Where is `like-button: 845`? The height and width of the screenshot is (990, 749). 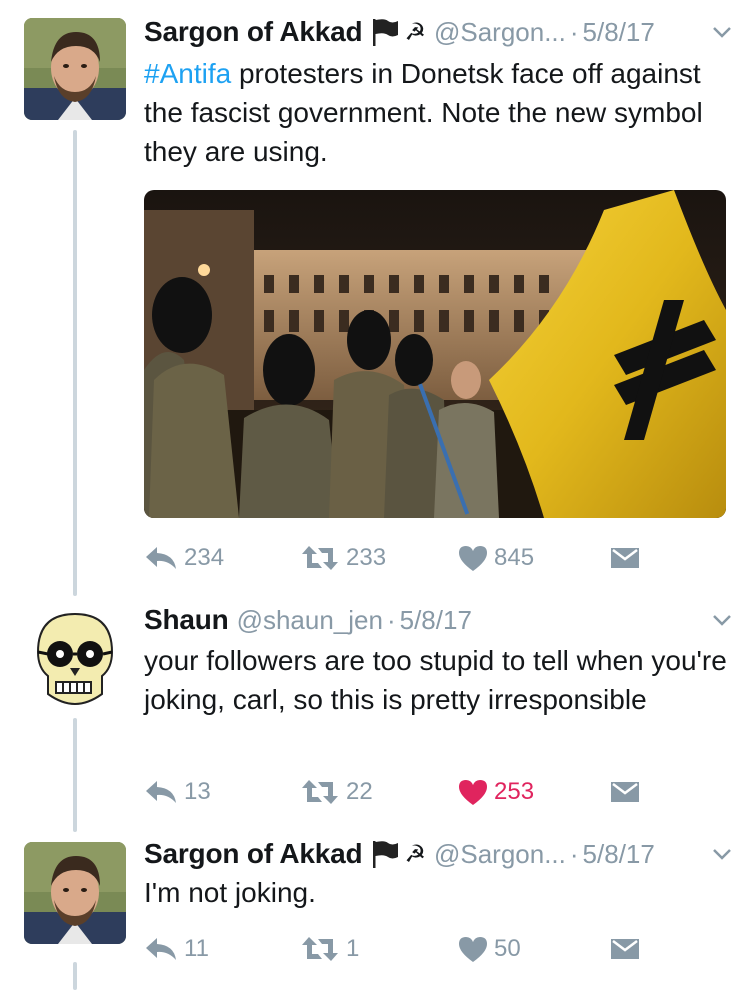 like-button: 845 is located at coordinates (496, 558).